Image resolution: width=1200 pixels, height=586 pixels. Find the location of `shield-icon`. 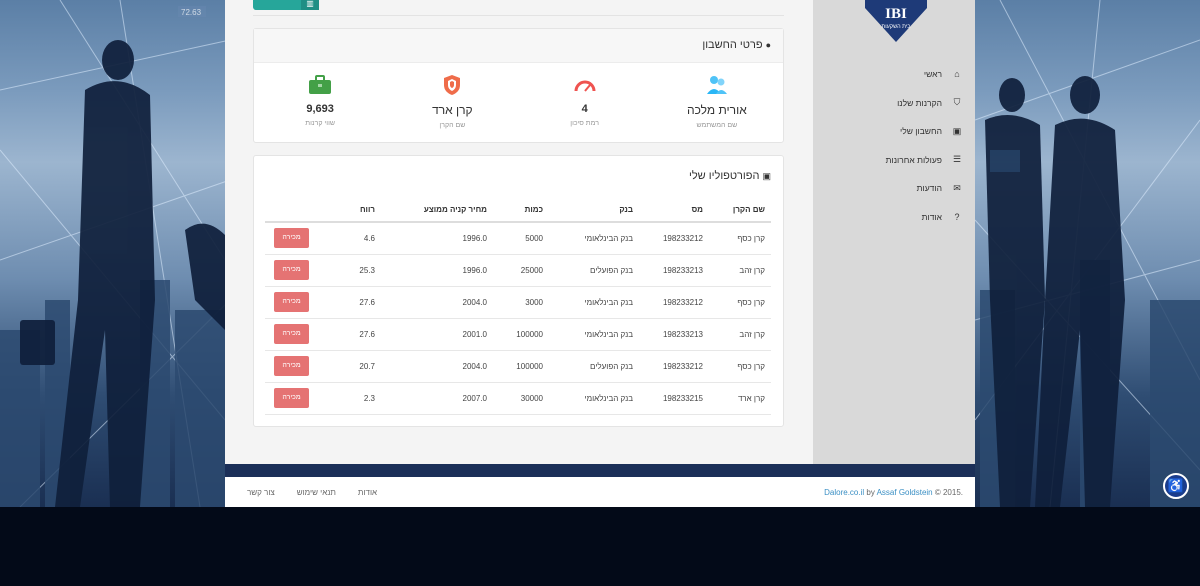

shield-icon is located at coordinates (452, 85).